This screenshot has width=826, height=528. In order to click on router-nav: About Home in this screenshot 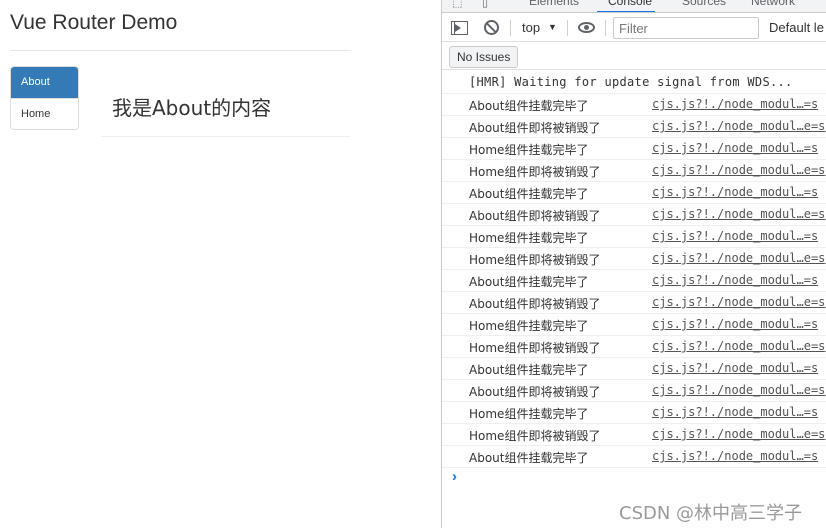, I will do `click(44, 98)`.